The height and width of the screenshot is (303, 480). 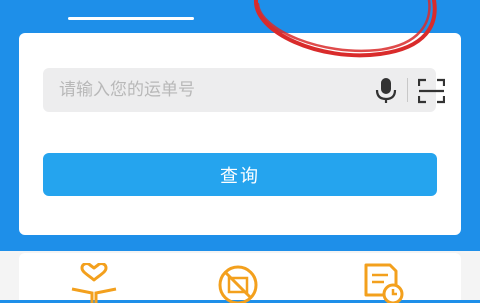 What do you see at coordinates (345, 29) in the screenshot?
I see `red-annotation-circle` at bounding box center [345, 29].